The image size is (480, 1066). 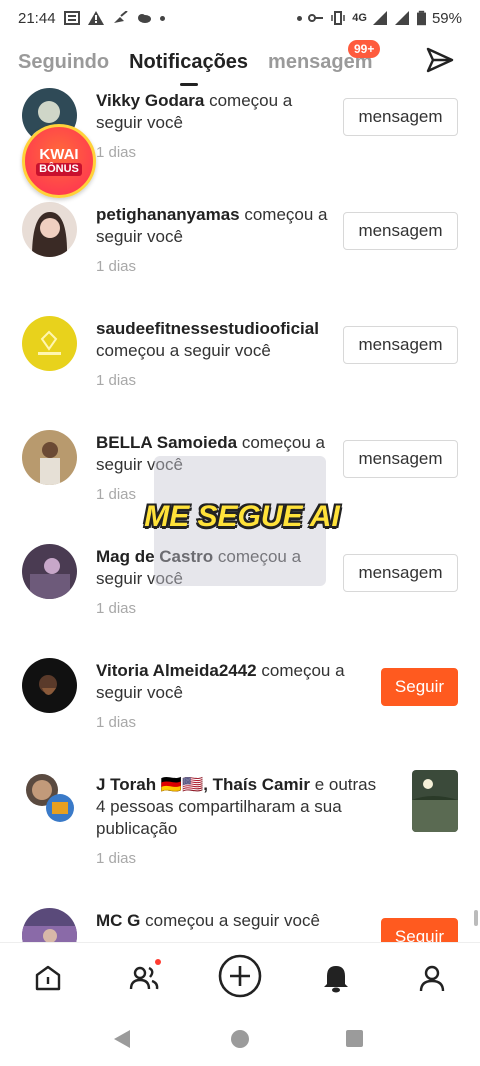 I want to click on battery-icon, so click(x=421, y=18).